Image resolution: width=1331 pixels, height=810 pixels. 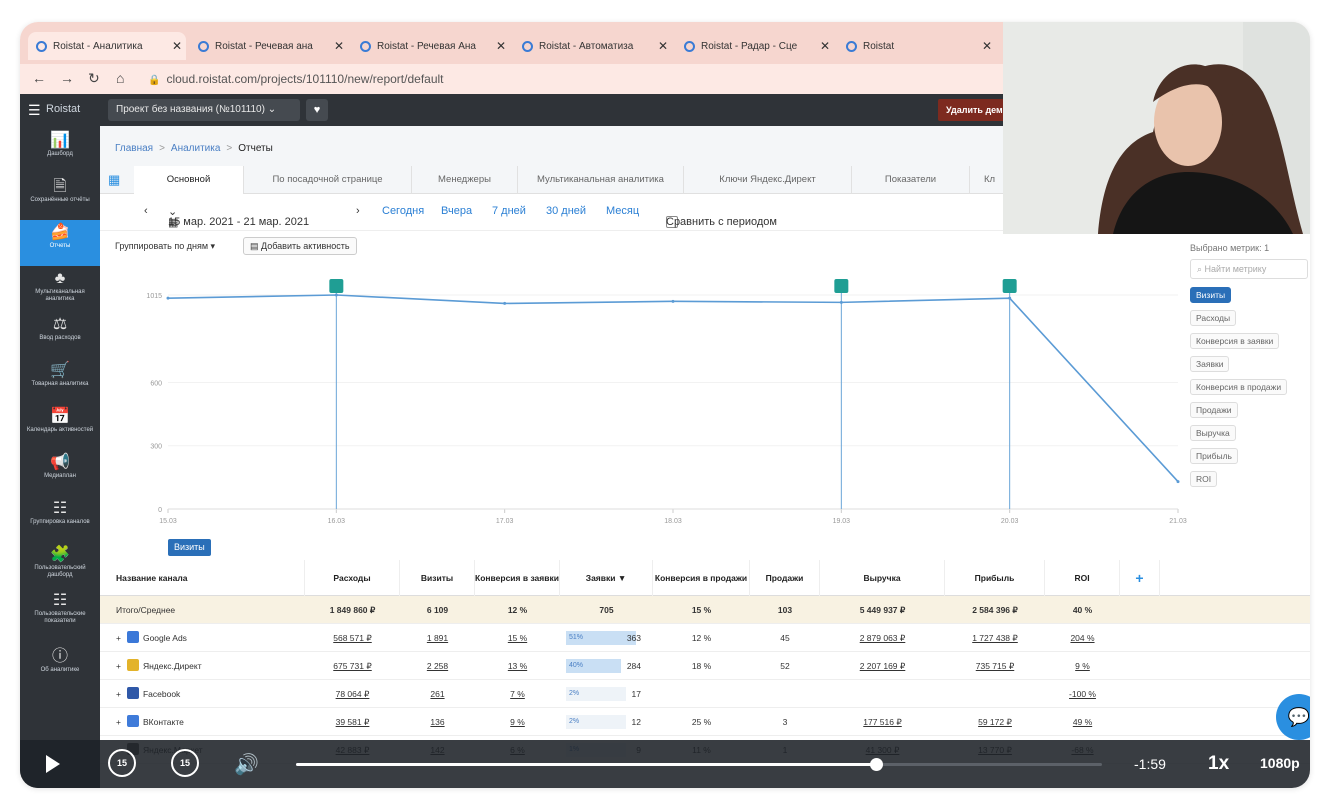 What do you see at coordinates (995, 722) in the screenshot?
I see `table-cell: 59 172 ₽` at bounding box center [995, 722].